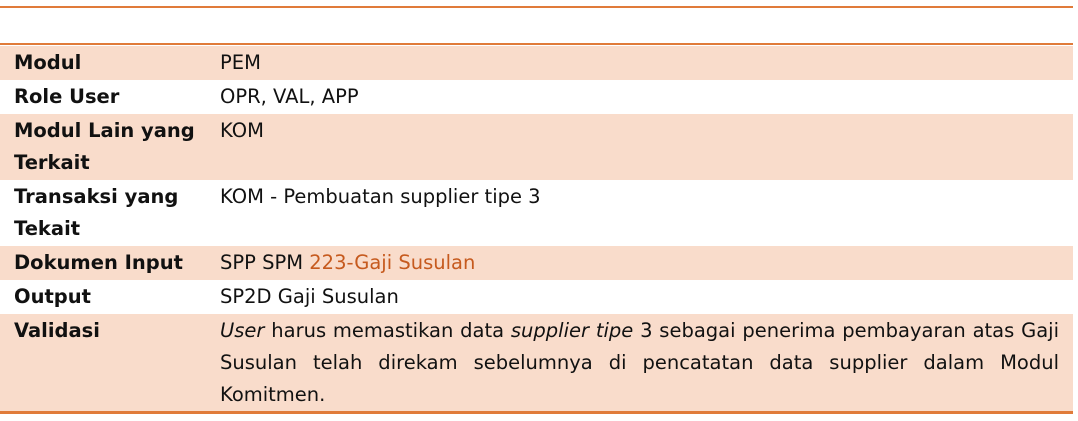 The height and width of the screenshot is (421, 1078). I want to click on table-row: Dokumen Input SPP SPM 223-Gaji Susulan, so click(536, 263).